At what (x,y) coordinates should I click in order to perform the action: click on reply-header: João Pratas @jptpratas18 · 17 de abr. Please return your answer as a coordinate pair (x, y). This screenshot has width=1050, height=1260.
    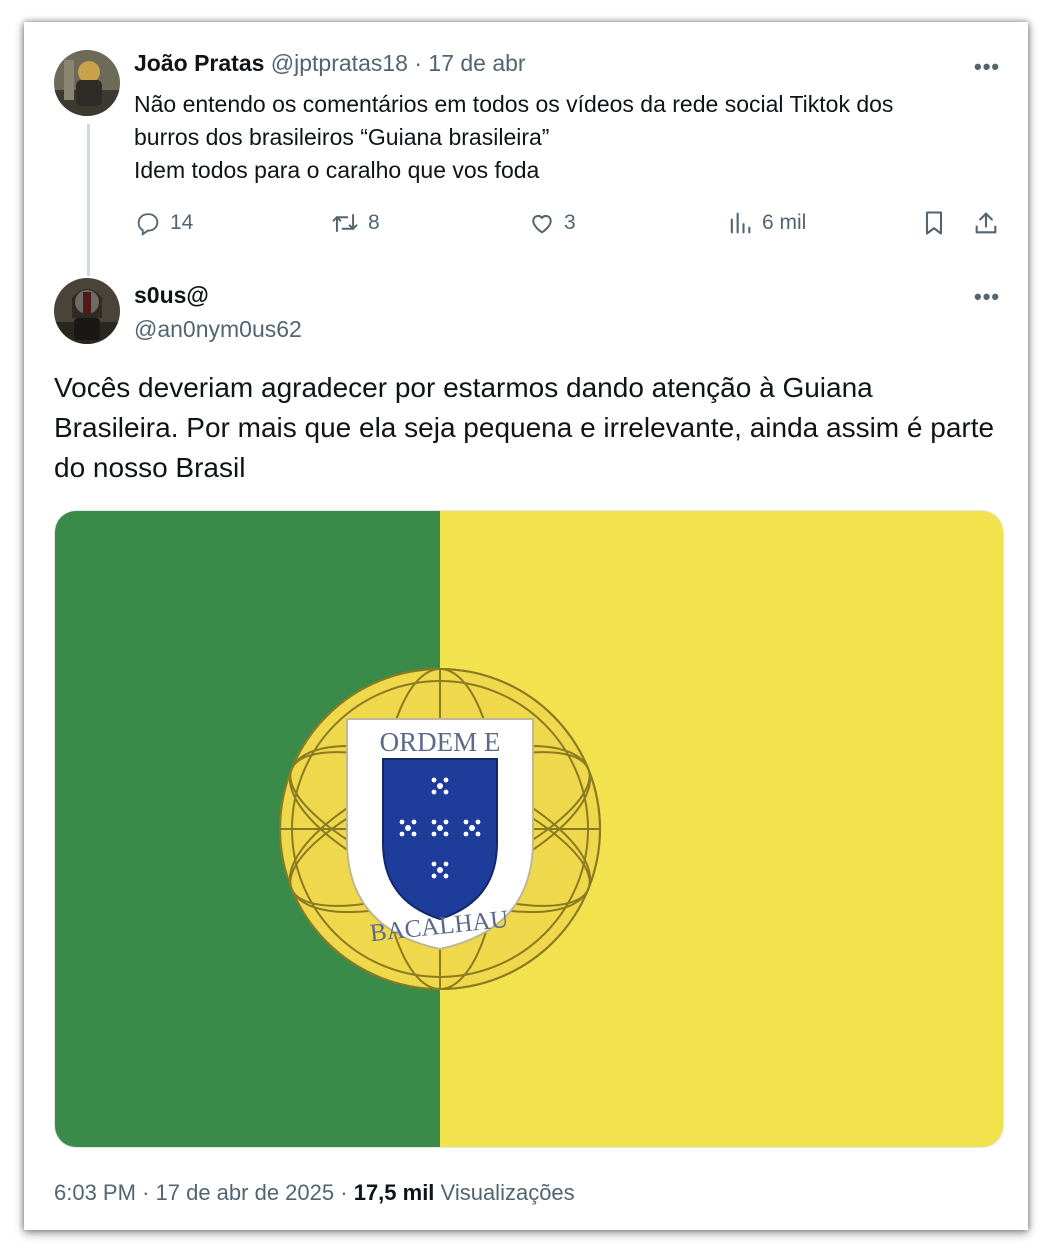
    Looking at the image, I should click on (330, 63).